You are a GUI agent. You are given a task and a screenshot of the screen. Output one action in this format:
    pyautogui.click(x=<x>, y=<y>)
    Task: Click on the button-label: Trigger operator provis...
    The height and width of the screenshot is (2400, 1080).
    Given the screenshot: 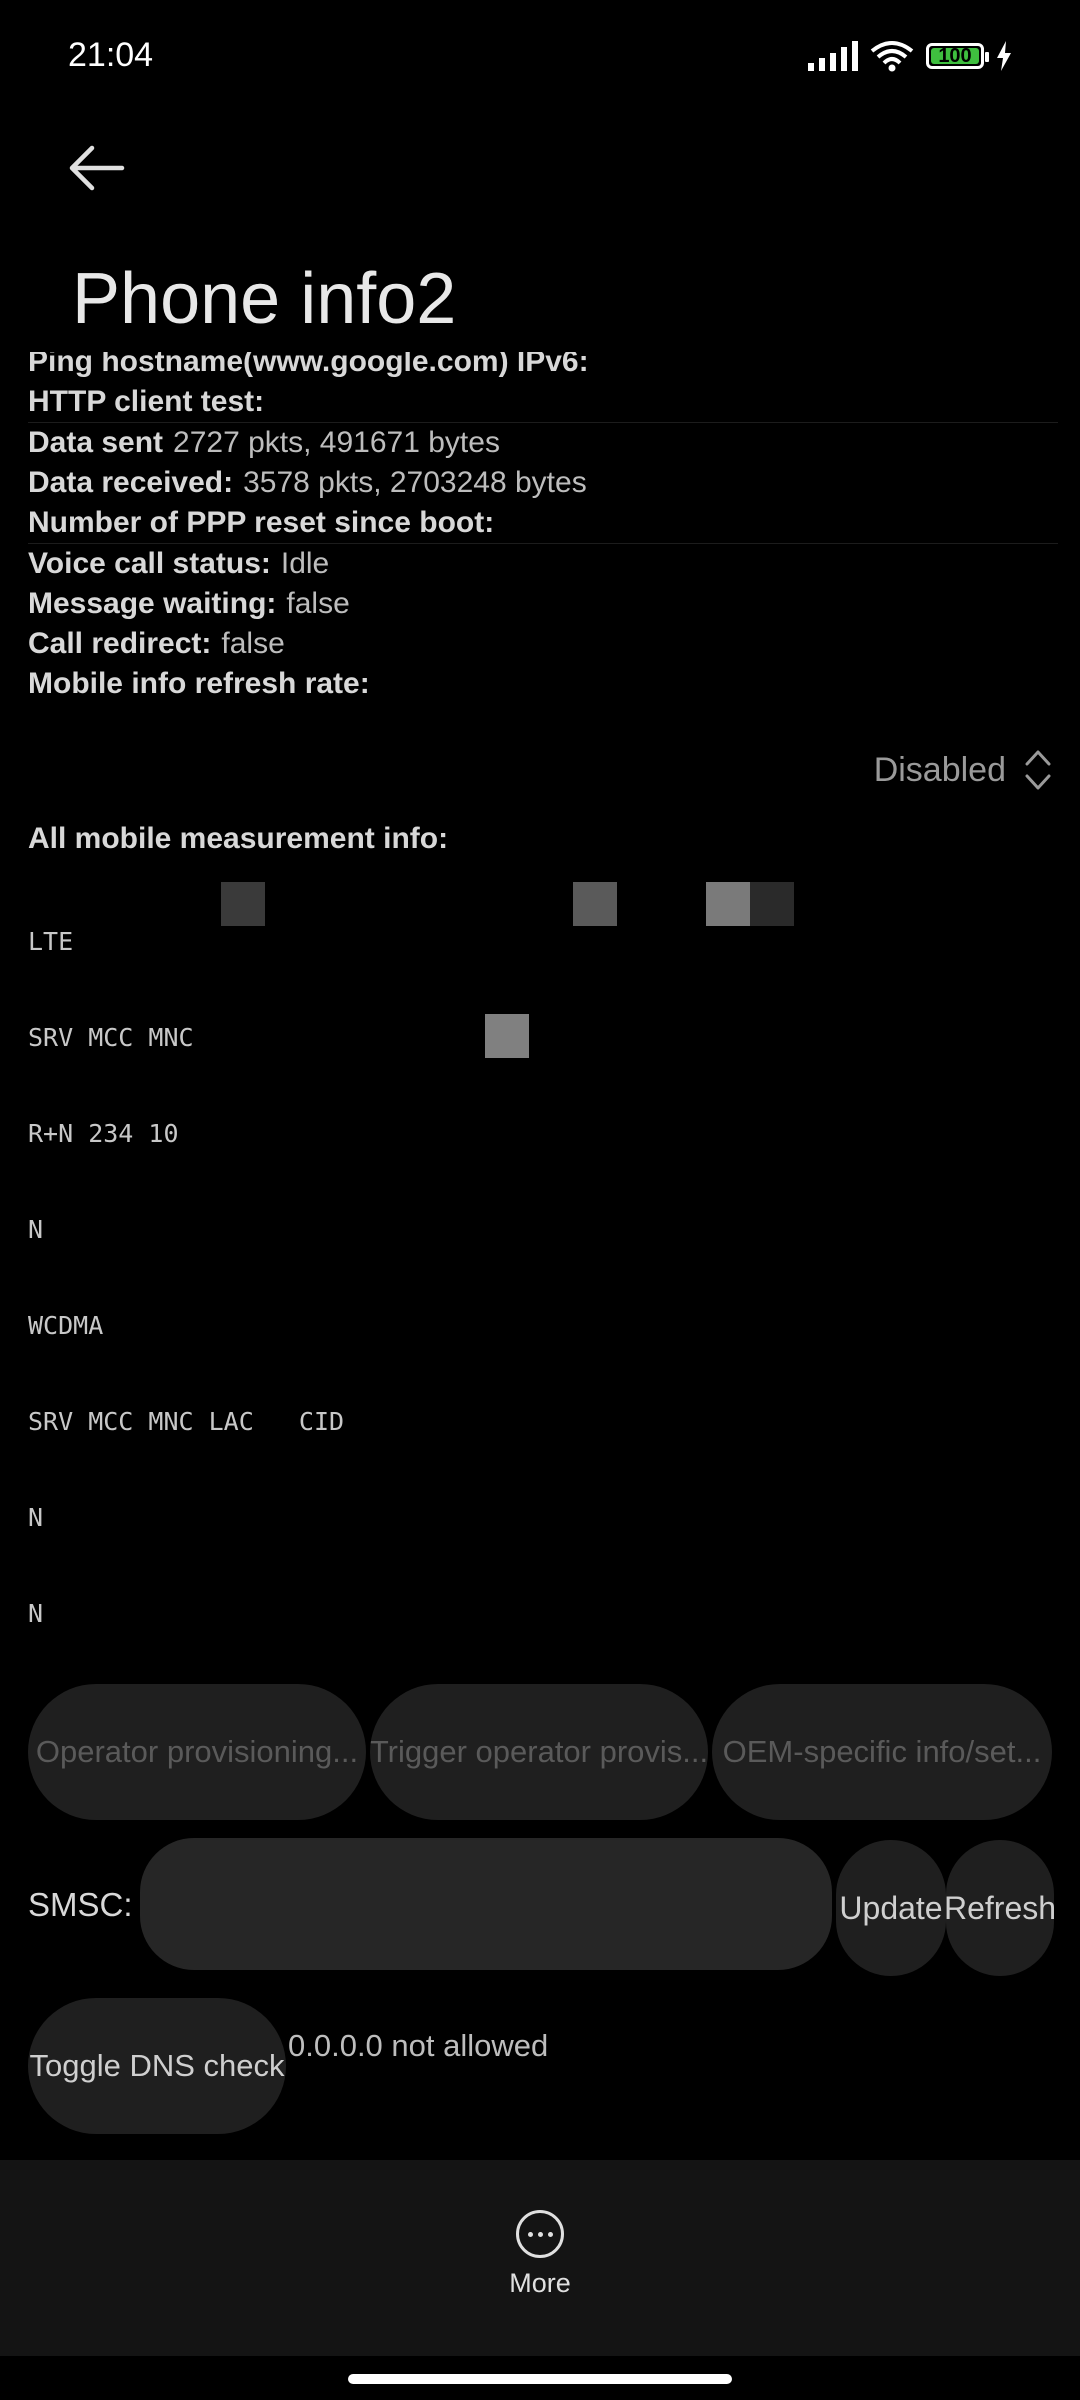 What is the action you would take?
    pyautogui.click(x=539, y=1751)
    